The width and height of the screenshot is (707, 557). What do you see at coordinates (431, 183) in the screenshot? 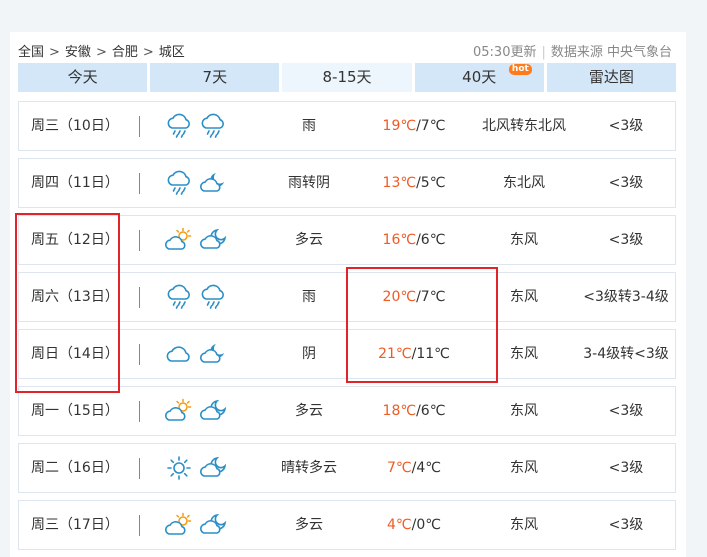
I see `low-temperature: /5℃` at bounding box center [431, 183].